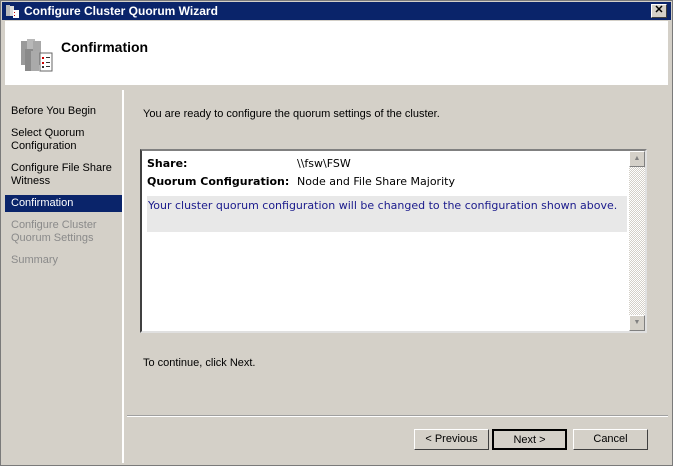 Image resolution: width=673 pixels, height=466 pixels. Describe the element at coordinates (451, 439) in the screenshot. I see `previous-button: < Previous` at that location.